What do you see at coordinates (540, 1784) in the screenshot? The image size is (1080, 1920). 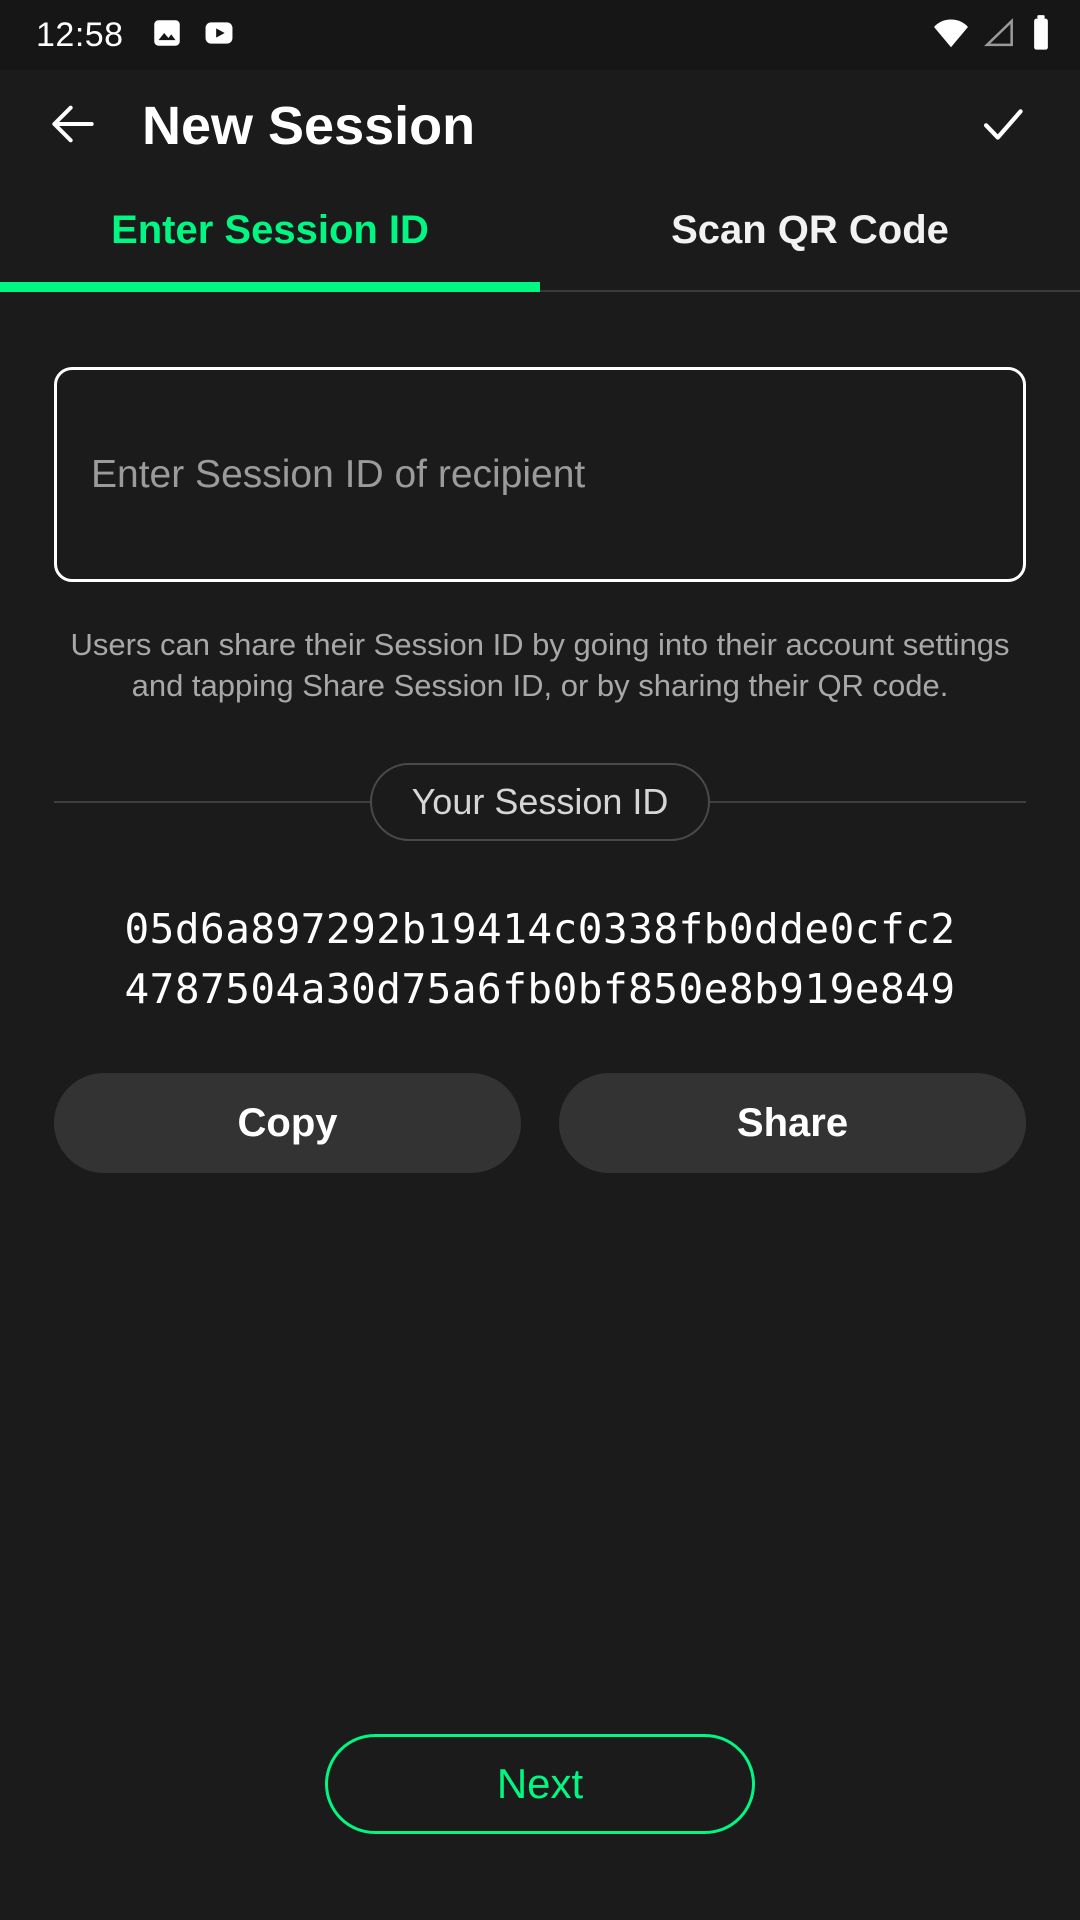 I see `next-button: Next` at bounding box center [540, 1784].